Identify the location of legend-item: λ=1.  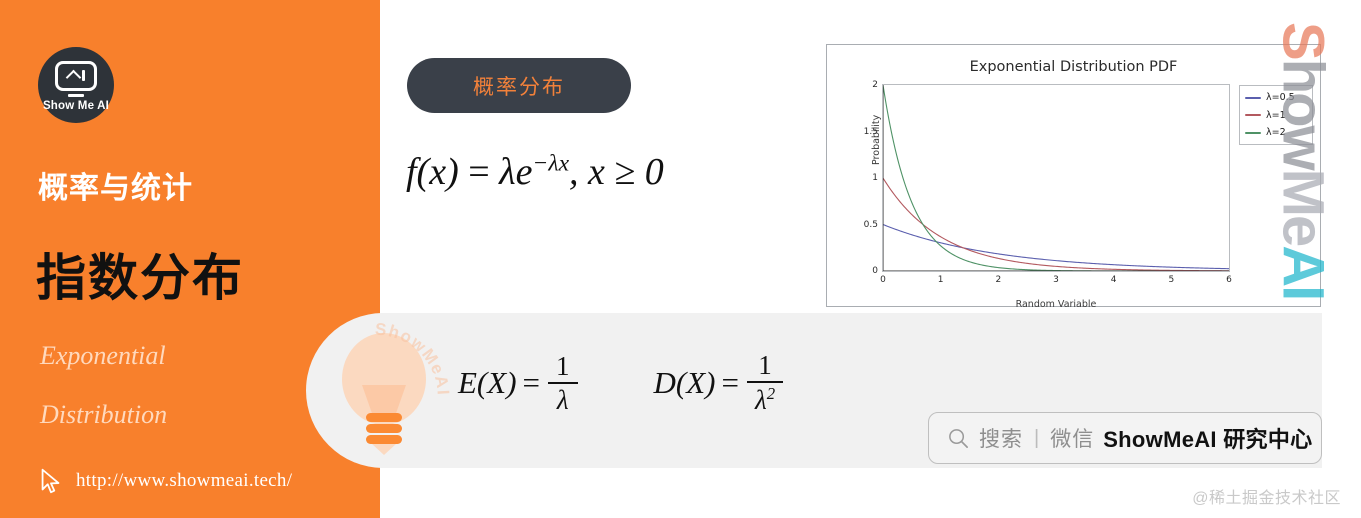
(1276, 115).